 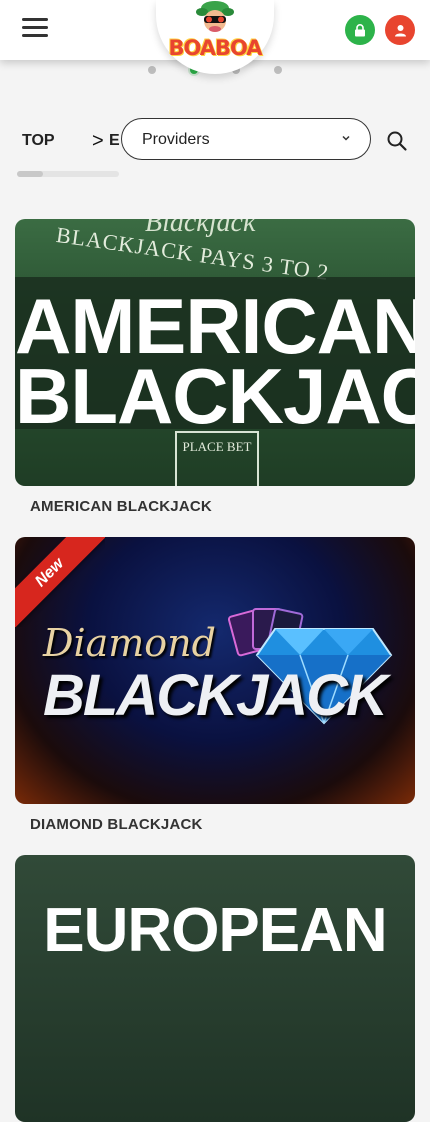 What do you see at coordinates (215, 16) in the screenshot?
I see `mascot-logo-icon` at bounding box center [215, 16].